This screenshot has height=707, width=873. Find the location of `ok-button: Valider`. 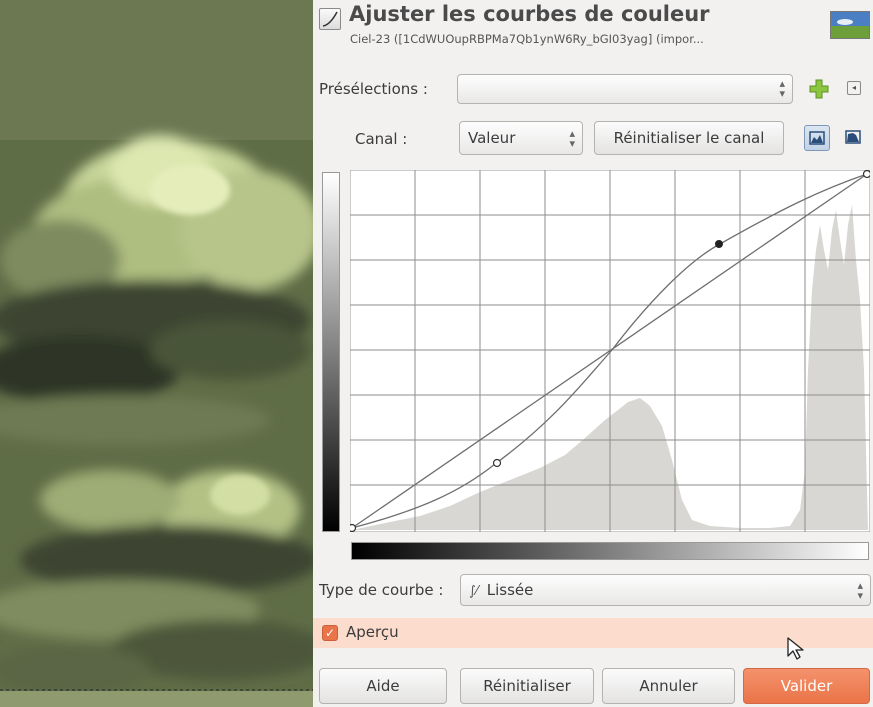

ok-button: Valider is located at coordinates (806, 686).